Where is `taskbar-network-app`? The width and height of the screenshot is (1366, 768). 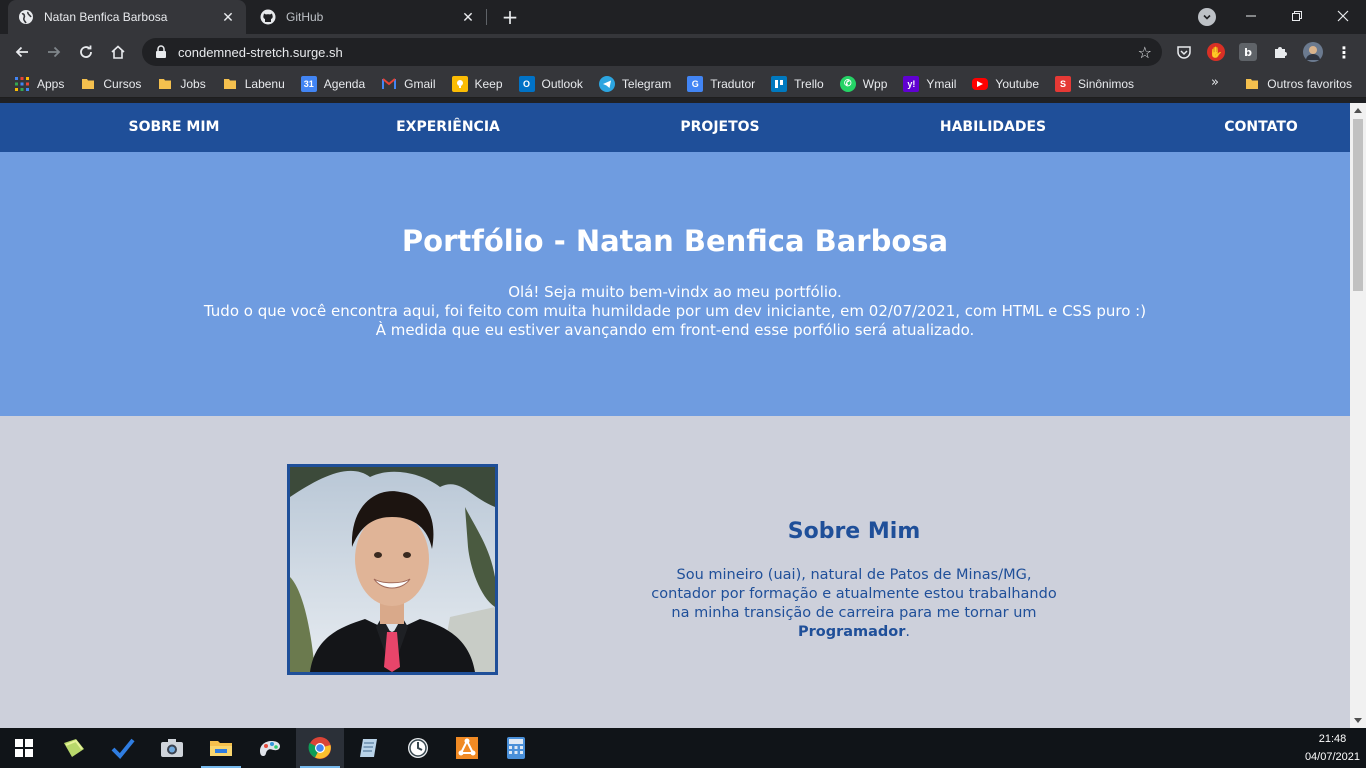 taskbar-network-app is located at coordinates (467, 748).